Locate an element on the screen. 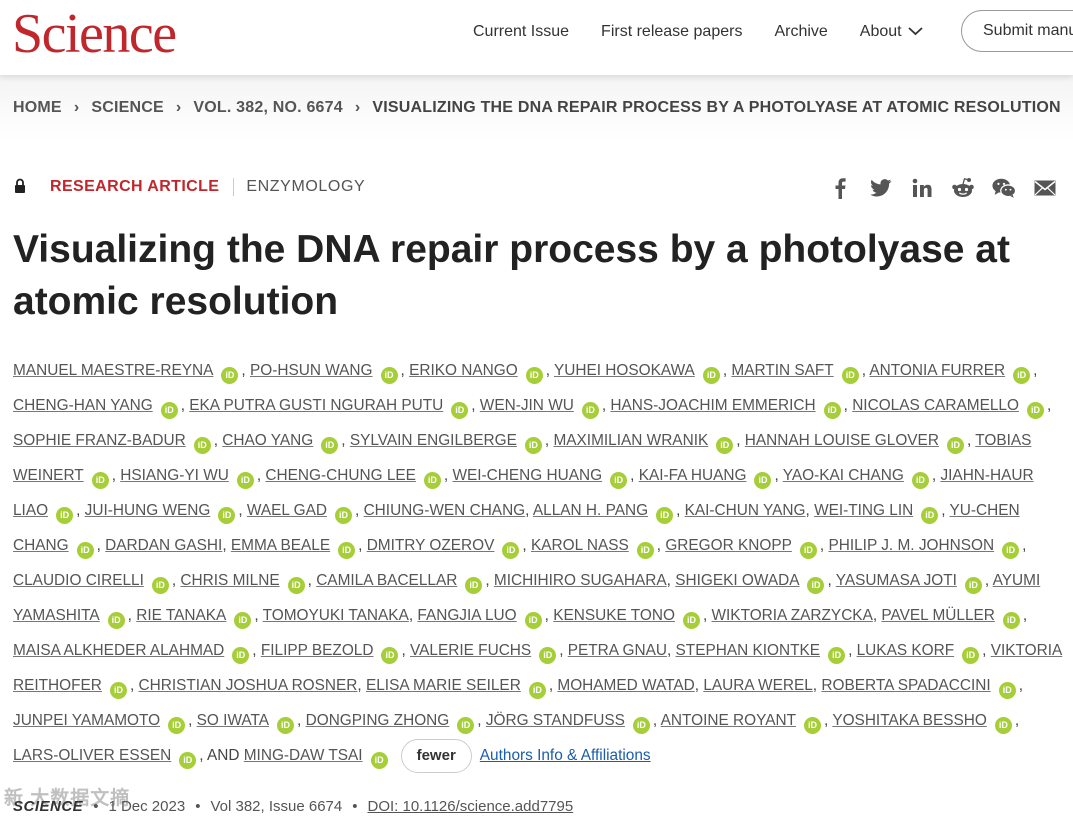 This screenshot has height=819, width=1073. author-name: YASUMASA JOTI is located at coordinates (896, 580).